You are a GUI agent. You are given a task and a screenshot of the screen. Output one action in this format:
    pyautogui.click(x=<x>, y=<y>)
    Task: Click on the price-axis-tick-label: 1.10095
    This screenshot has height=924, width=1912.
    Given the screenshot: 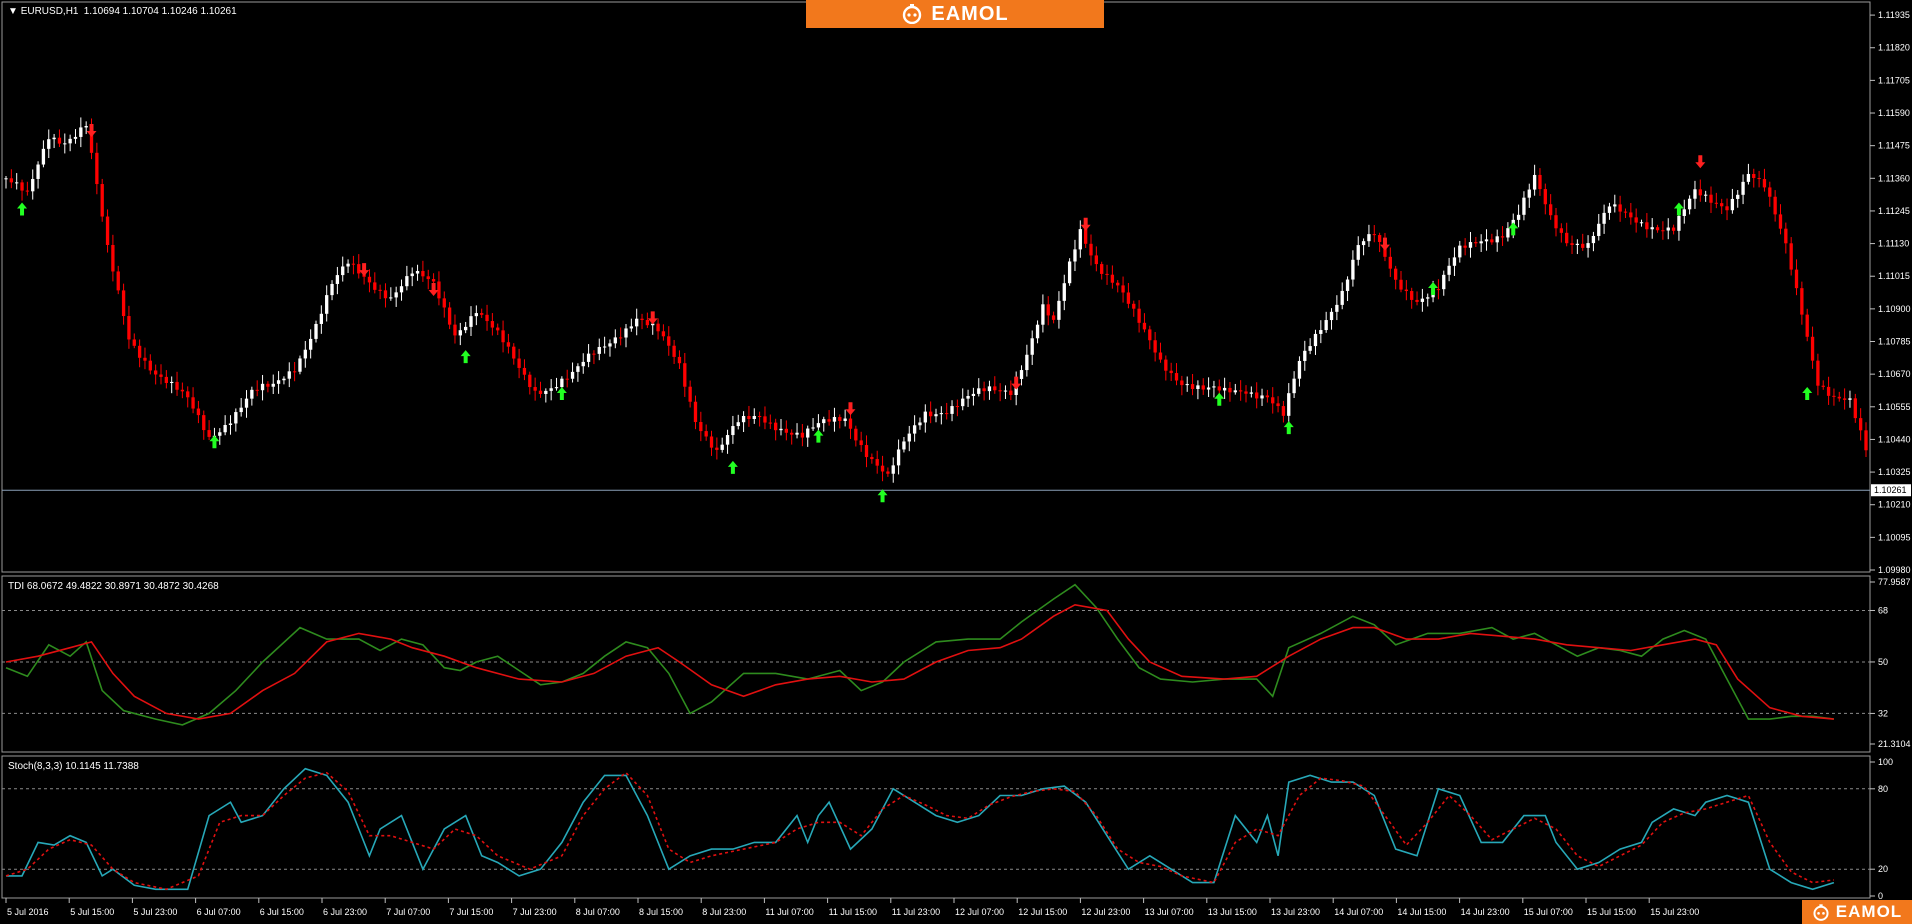 What is the action you would take?
    pyautogui.click(x=1894, y=537)
    